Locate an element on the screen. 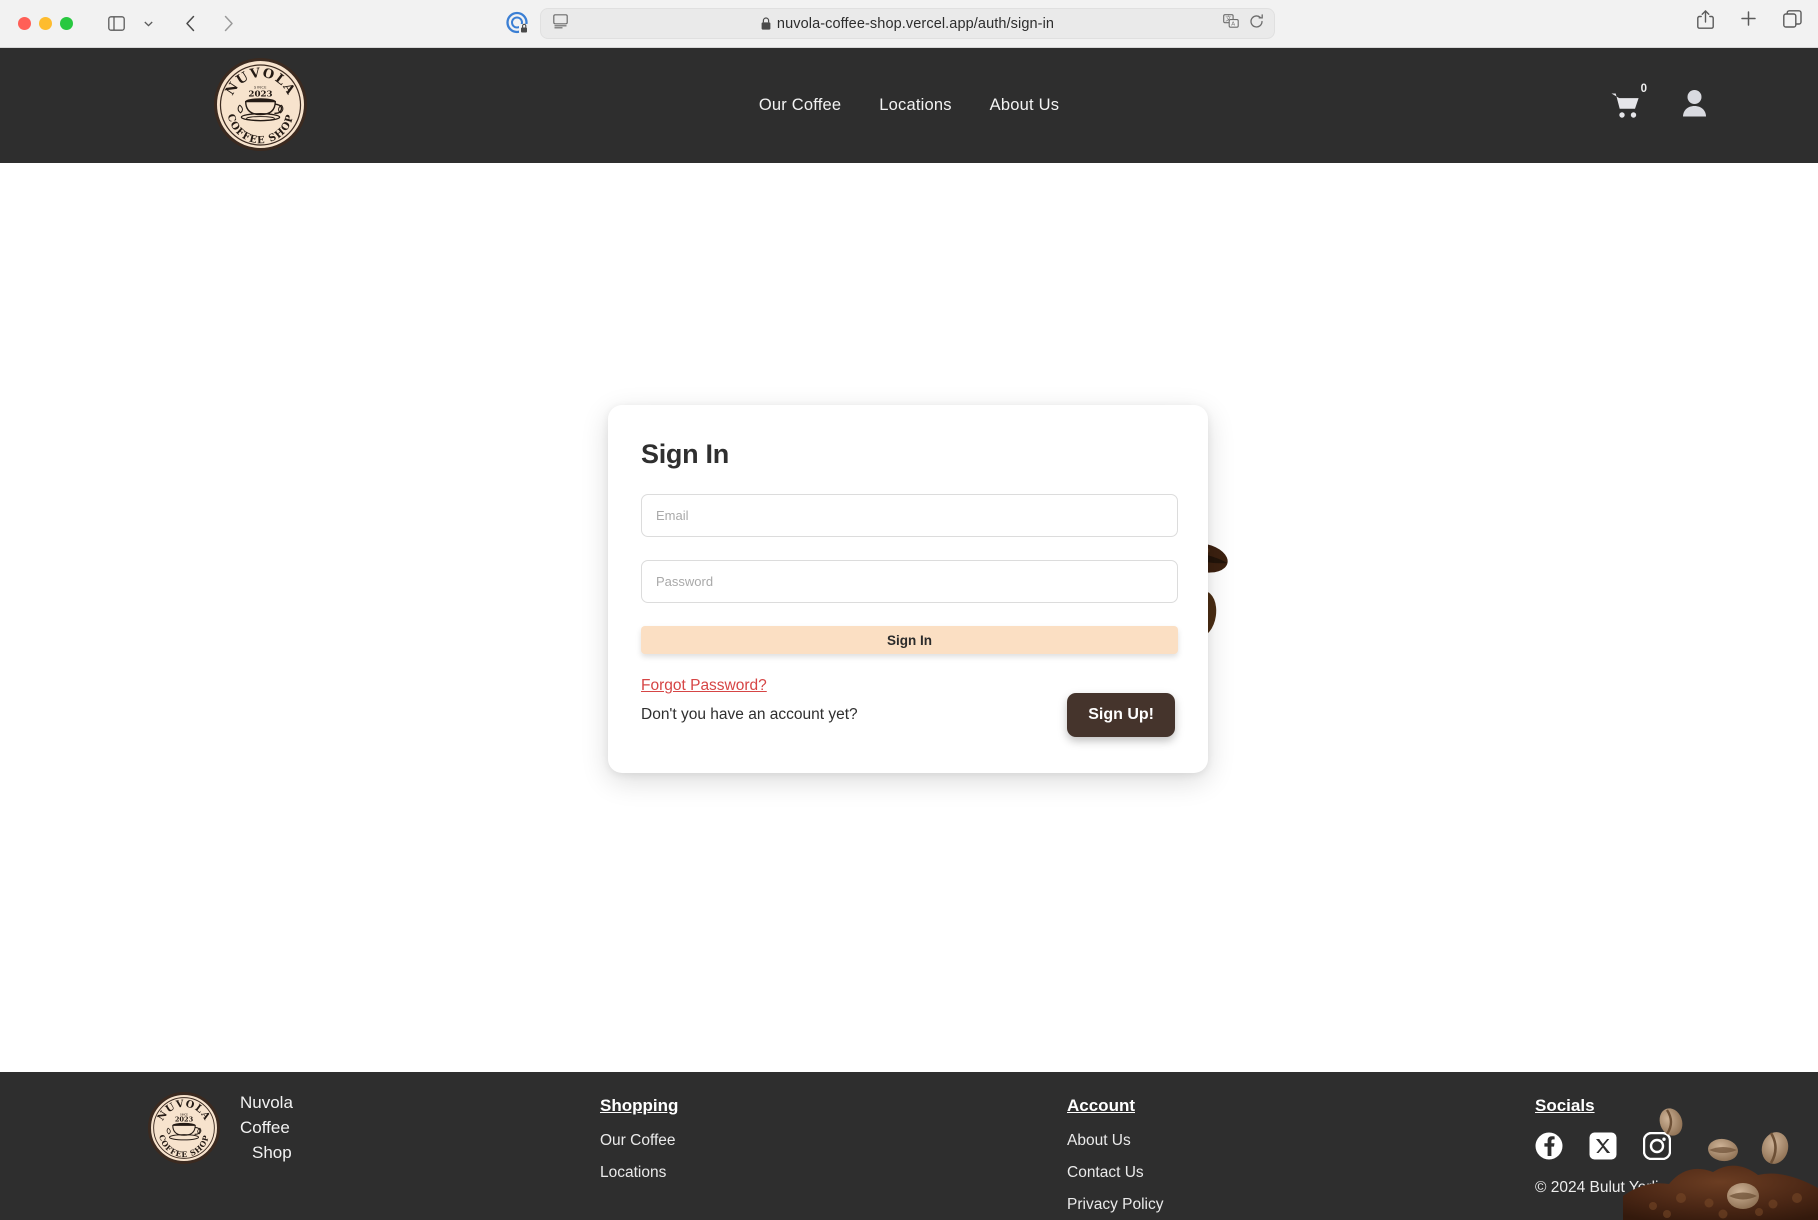 The width and height of the screenshot is (1818, 1220). footer-link-privacy-policy: Privacy Policy is located at coordinates (1115, 1205).